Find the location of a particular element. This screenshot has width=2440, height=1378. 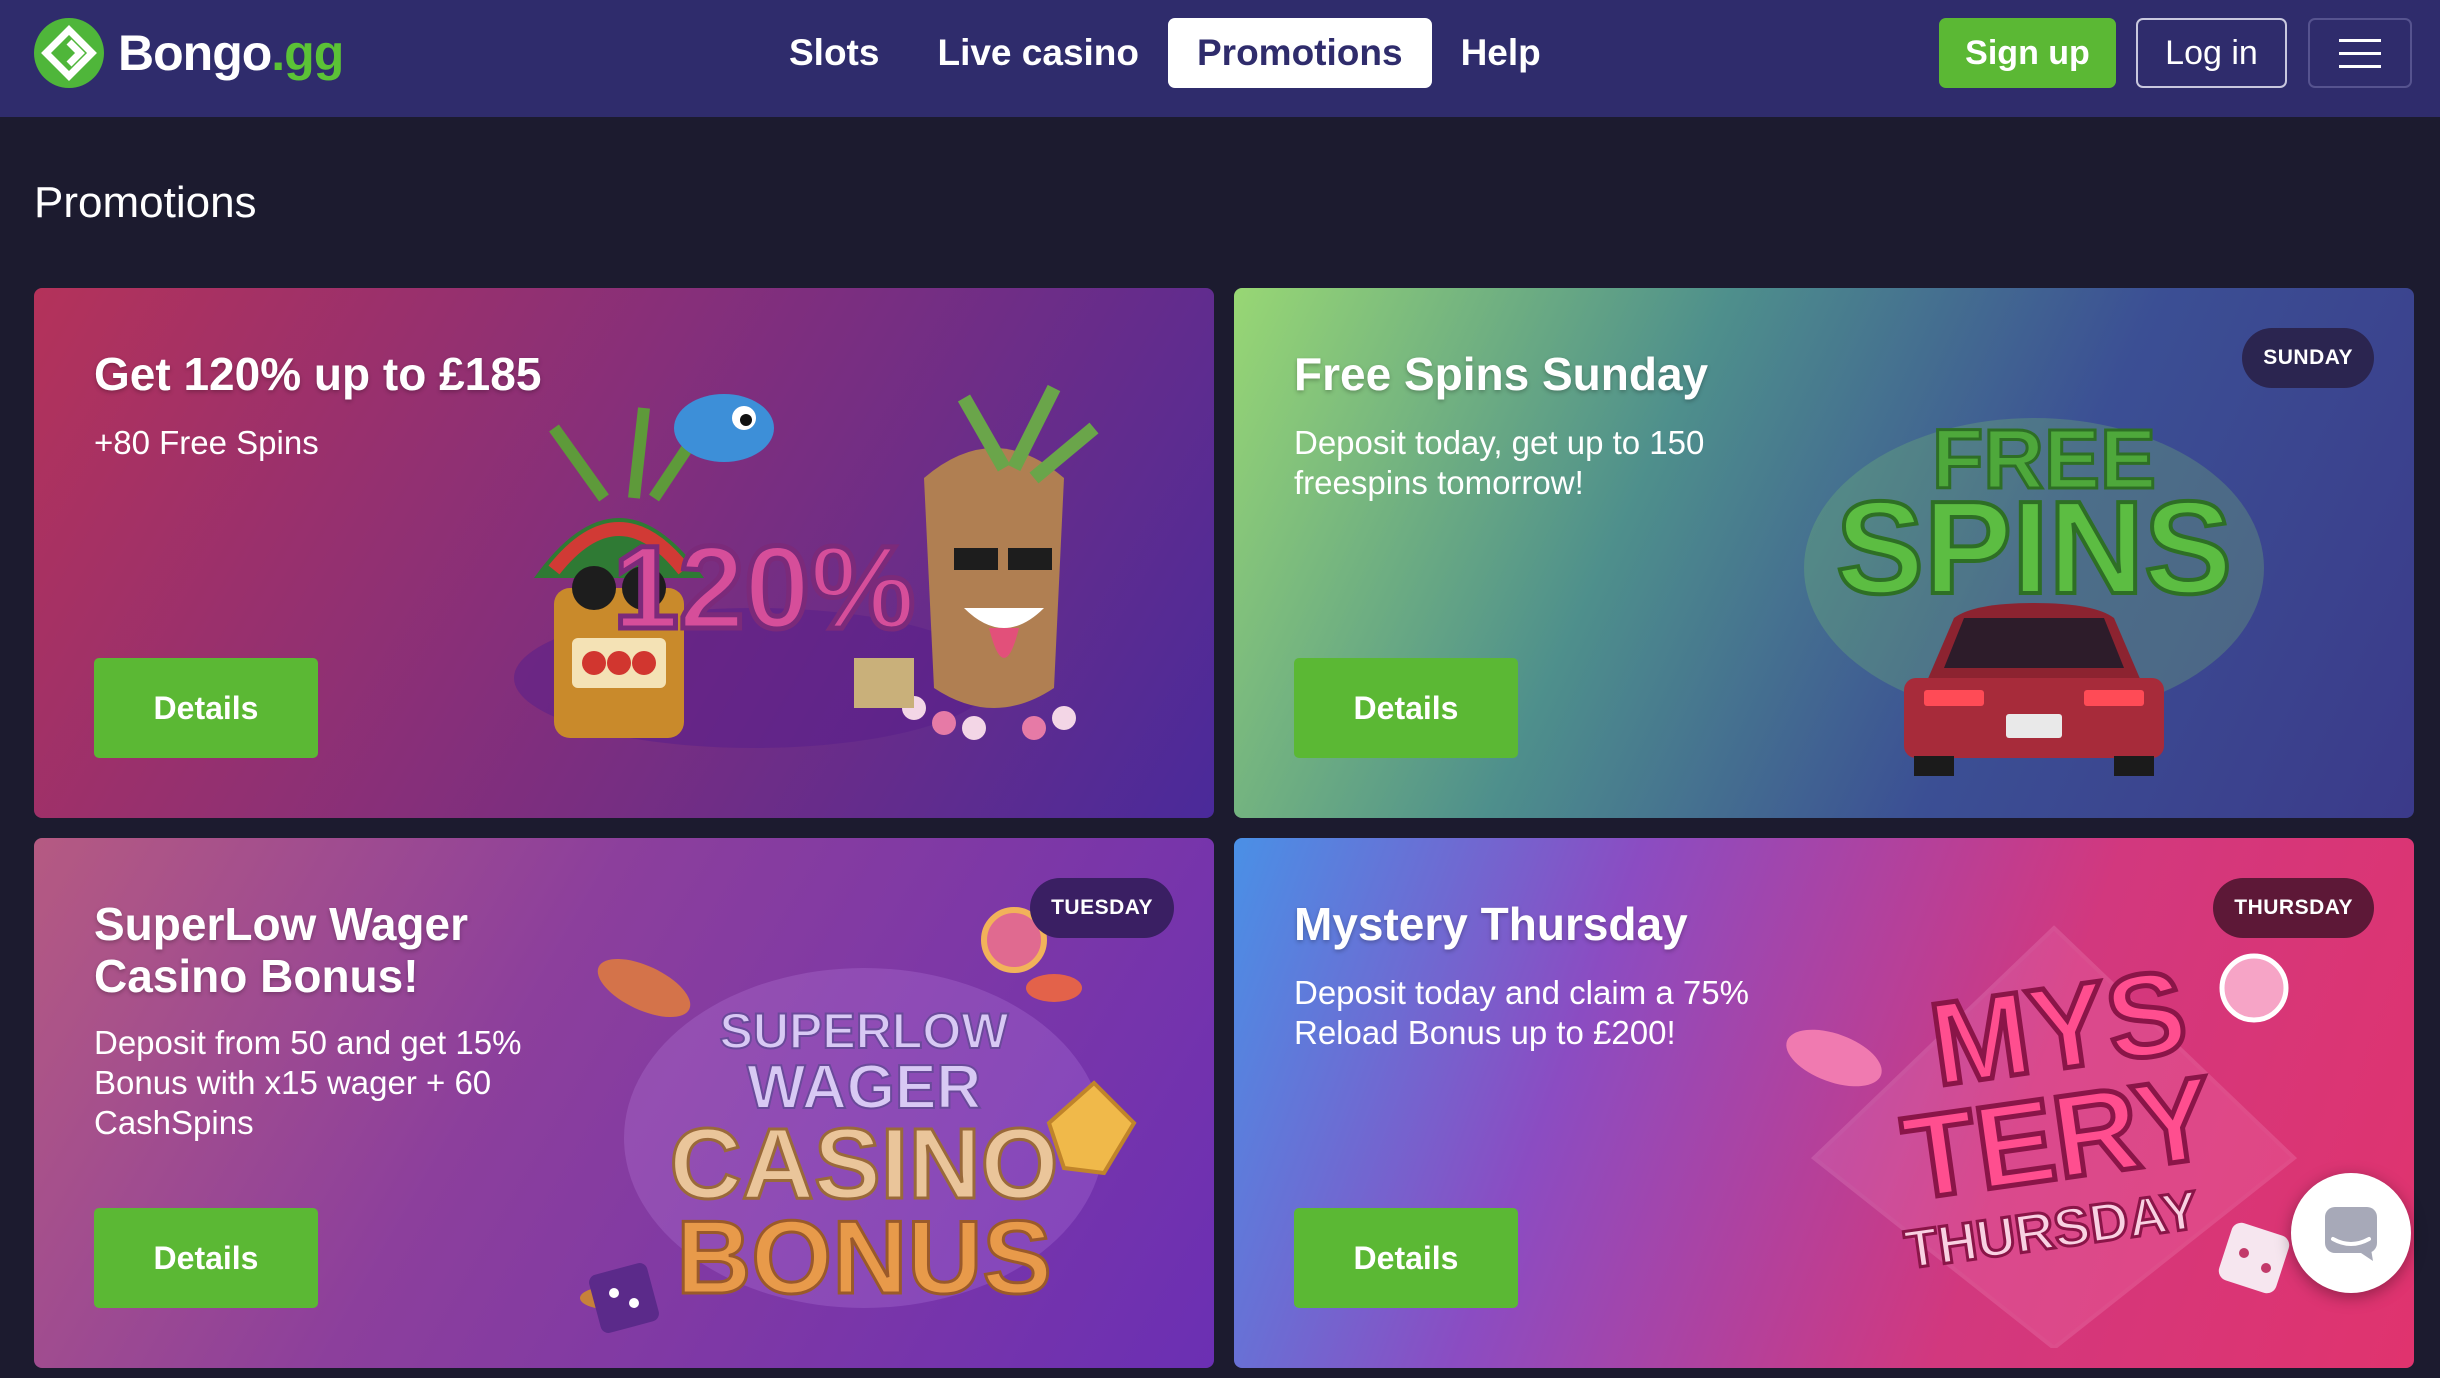

chat-launcher-button is located at coordinates (2351, 1233).